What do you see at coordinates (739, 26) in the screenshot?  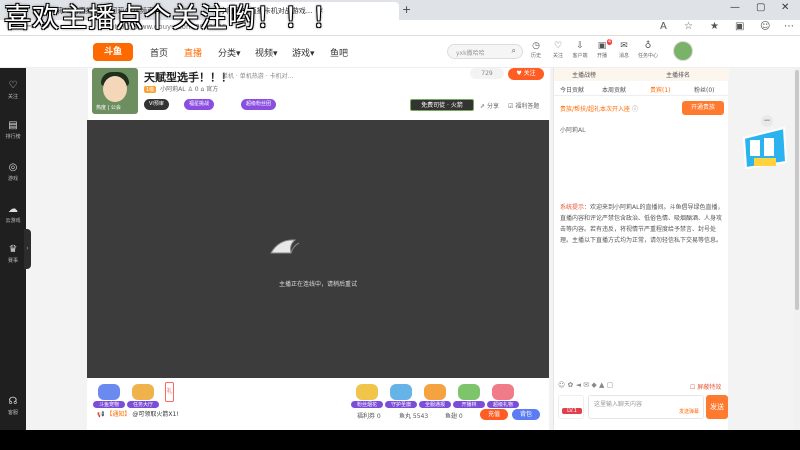 I see `collections-icon: ▣` at bounding box center [739, 26].